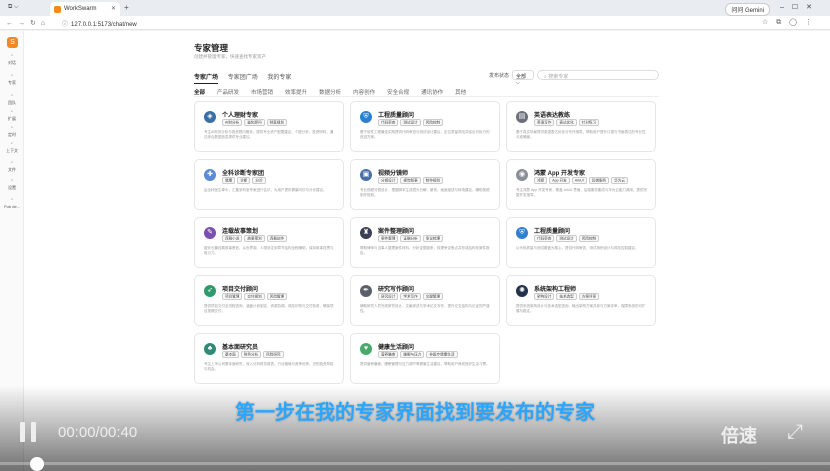  Describe the element at coordinates (28, 23) in the screenshot. I see `nav-buttons: ←→↻⌂` at that location.